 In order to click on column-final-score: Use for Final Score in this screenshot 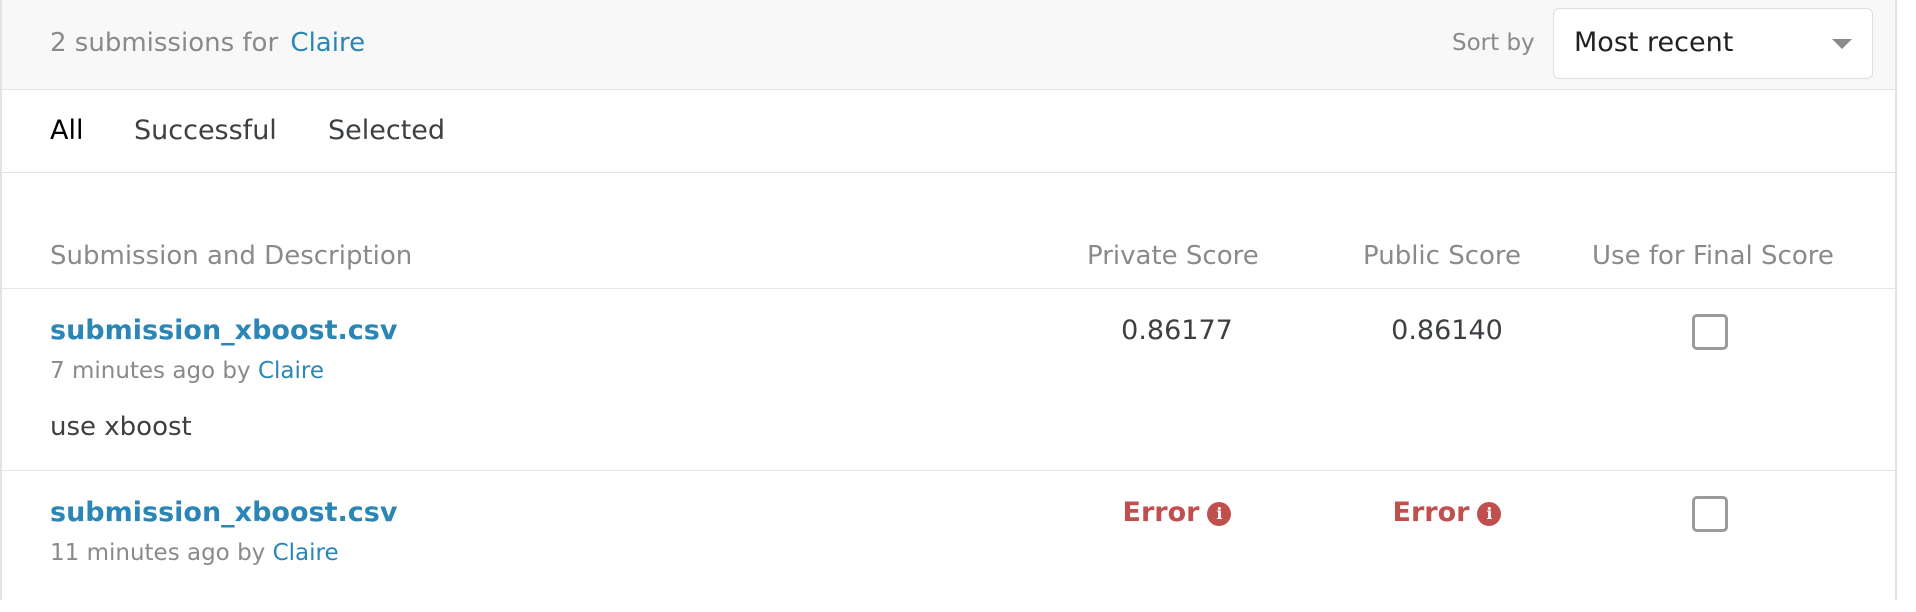, I will do `click(1713, 256)`.